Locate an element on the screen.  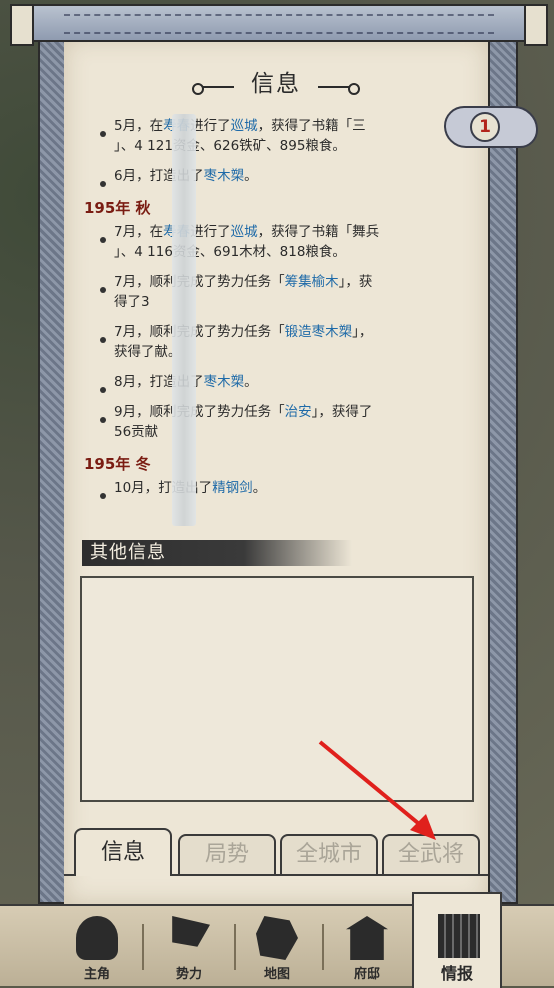
scroll-document-icon is located at coordinates (459, 936).